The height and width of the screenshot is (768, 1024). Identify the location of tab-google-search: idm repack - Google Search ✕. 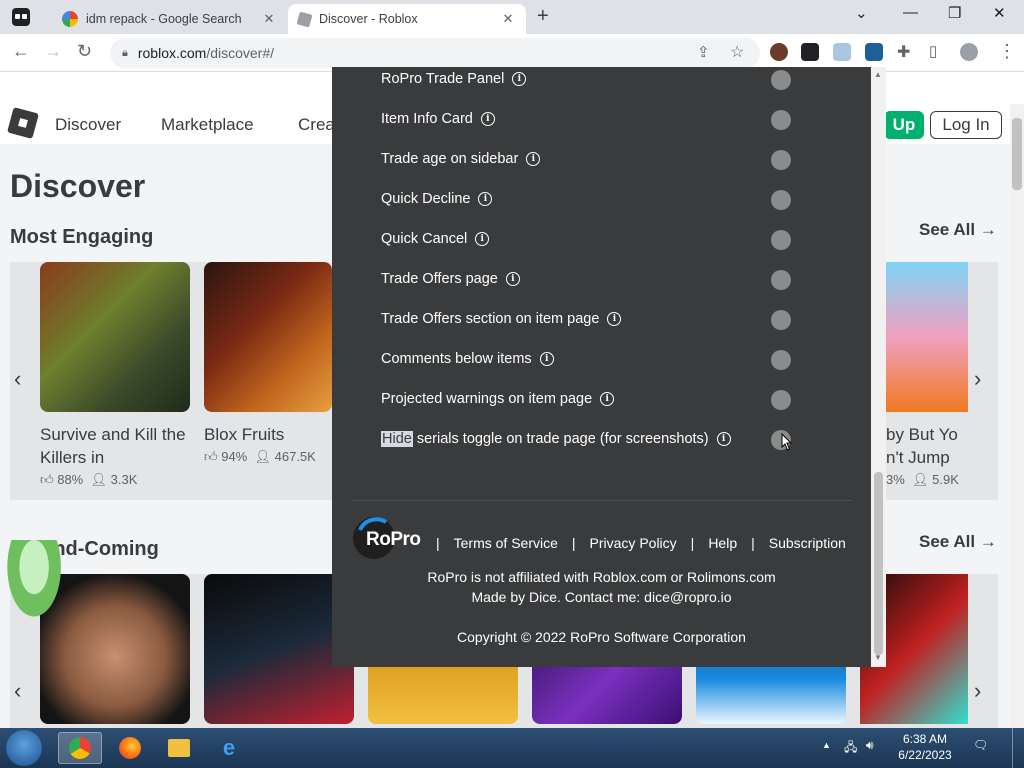
(169, 19).